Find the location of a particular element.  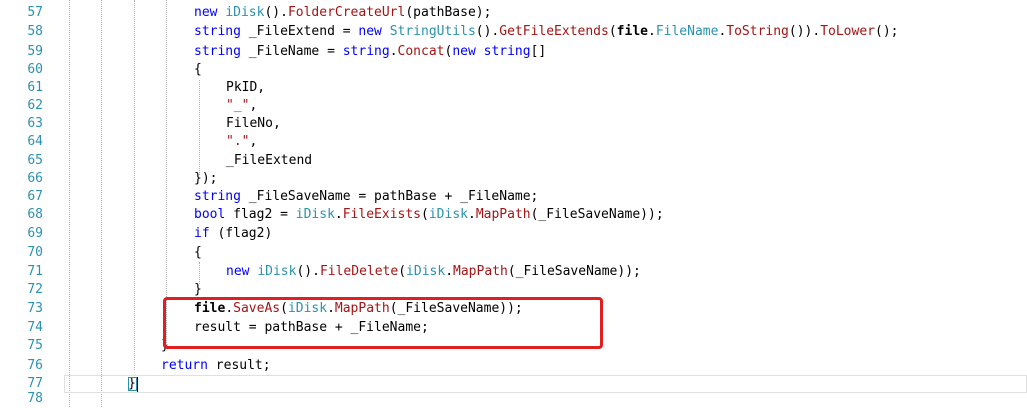

code-token: _FileExtend = is located at coordinates (303, 31).